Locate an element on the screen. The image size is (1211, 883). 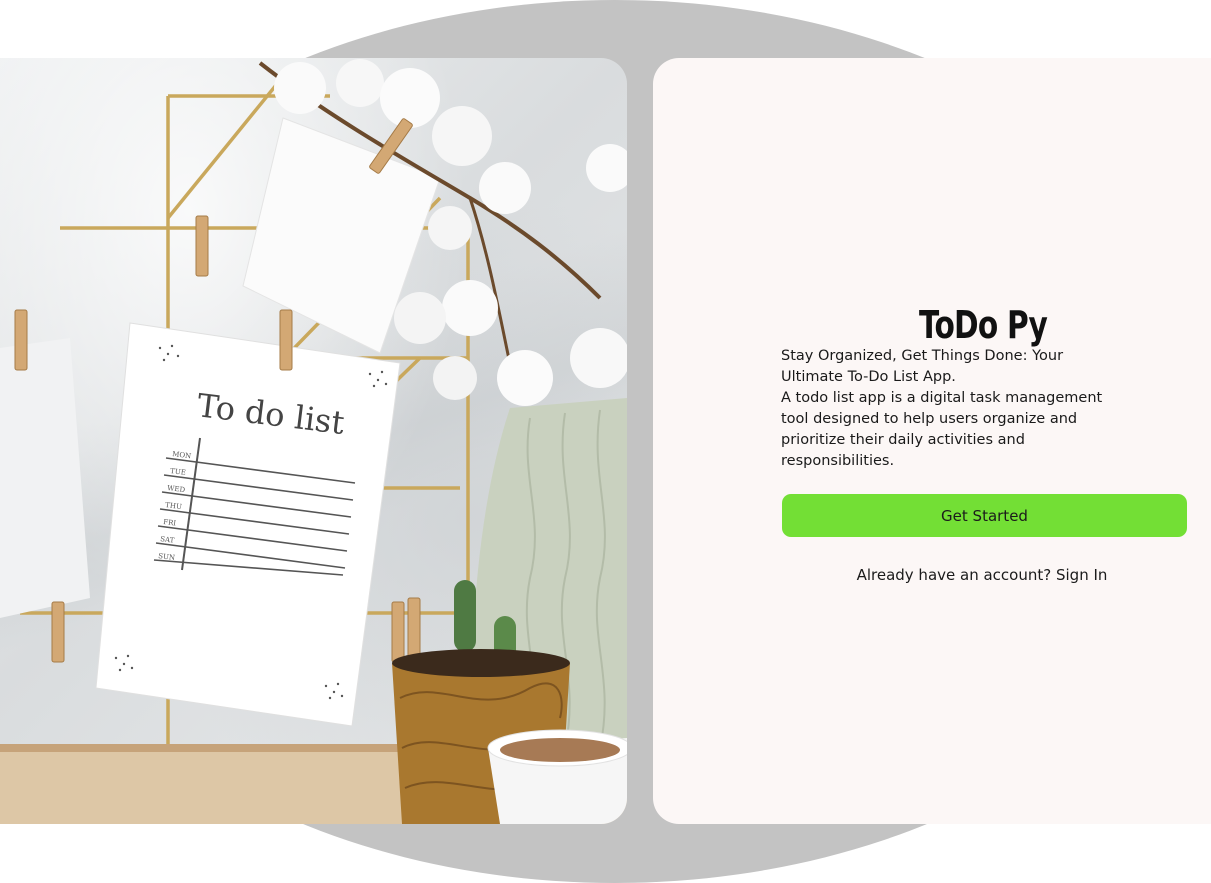
signin-prompt: Already have an account? is located at coordinates (954, 575).